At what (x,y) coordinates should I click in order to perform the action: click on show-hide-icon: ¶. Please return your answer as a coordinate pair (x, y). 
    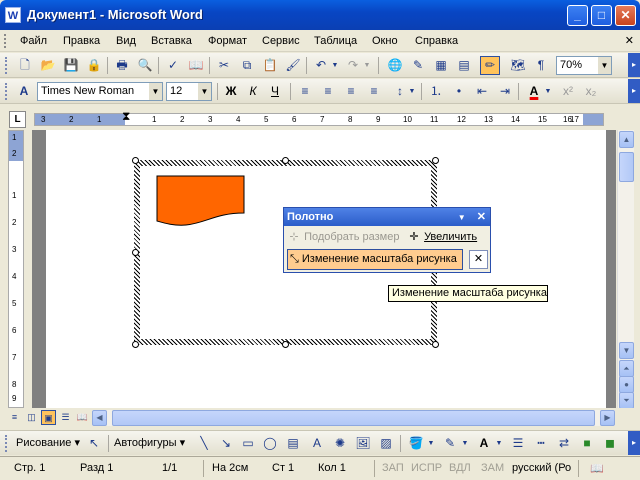
    Looking at the image, I should click on (541, 65).